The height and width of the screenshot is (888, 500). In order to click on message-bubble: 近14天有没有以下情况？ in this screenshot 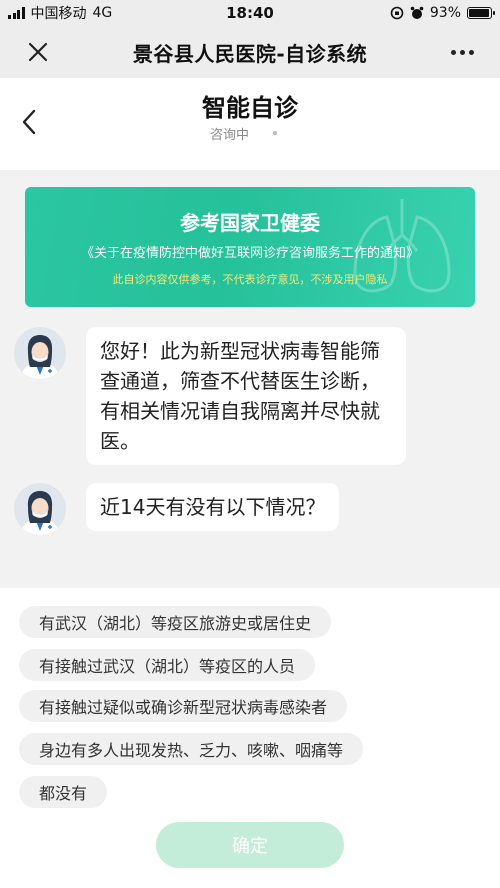, I will do `click(213, 507)`.